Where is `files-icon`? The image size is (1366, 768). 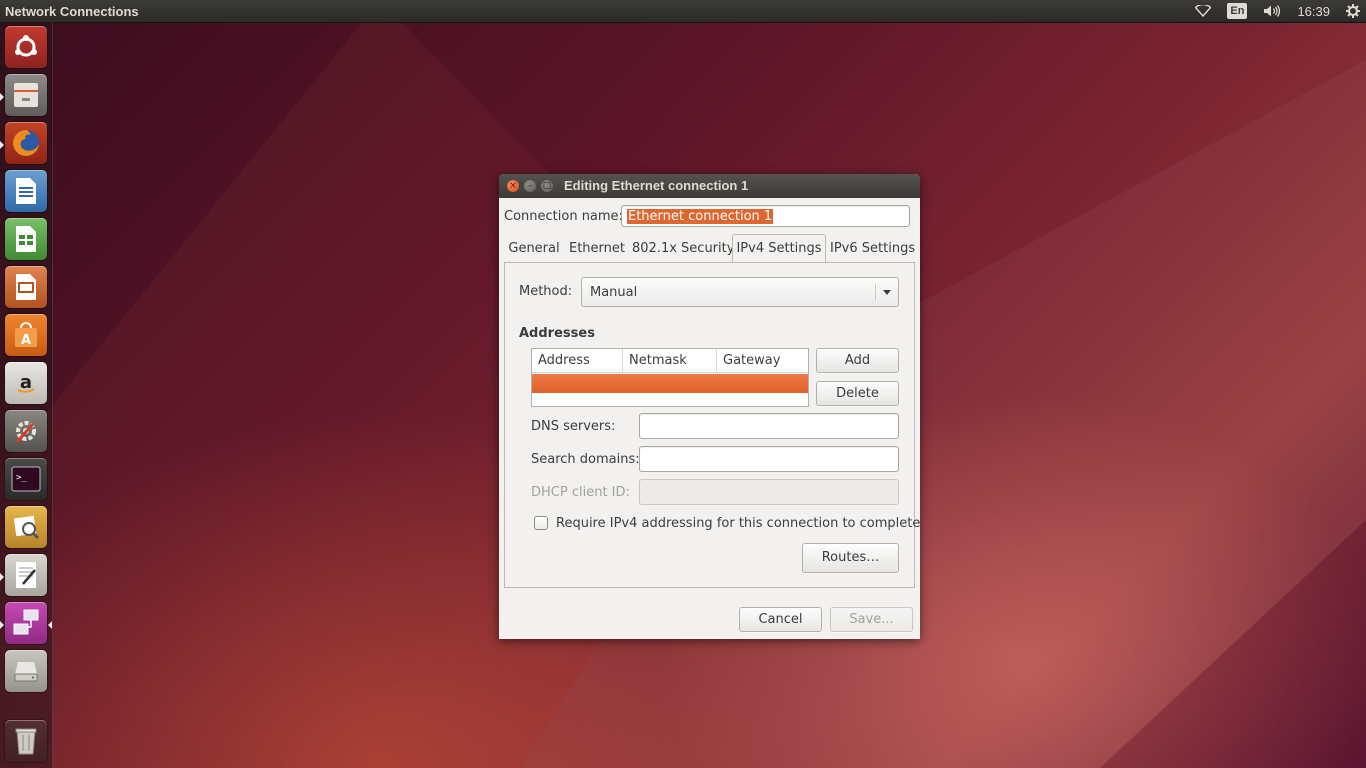 files-icon is located at coordinates (26, 95).